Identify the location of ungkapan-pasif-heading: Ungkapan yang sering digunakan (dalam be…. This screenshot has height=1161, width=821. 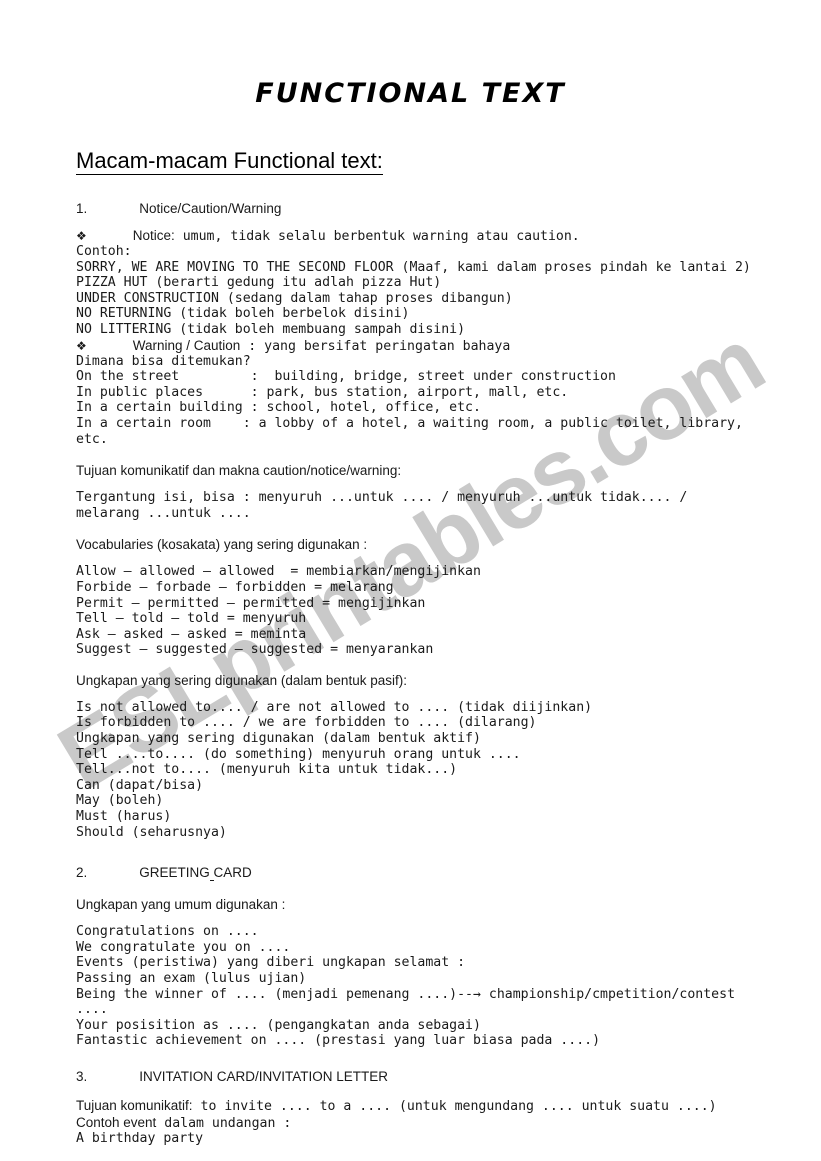
(241, 680).